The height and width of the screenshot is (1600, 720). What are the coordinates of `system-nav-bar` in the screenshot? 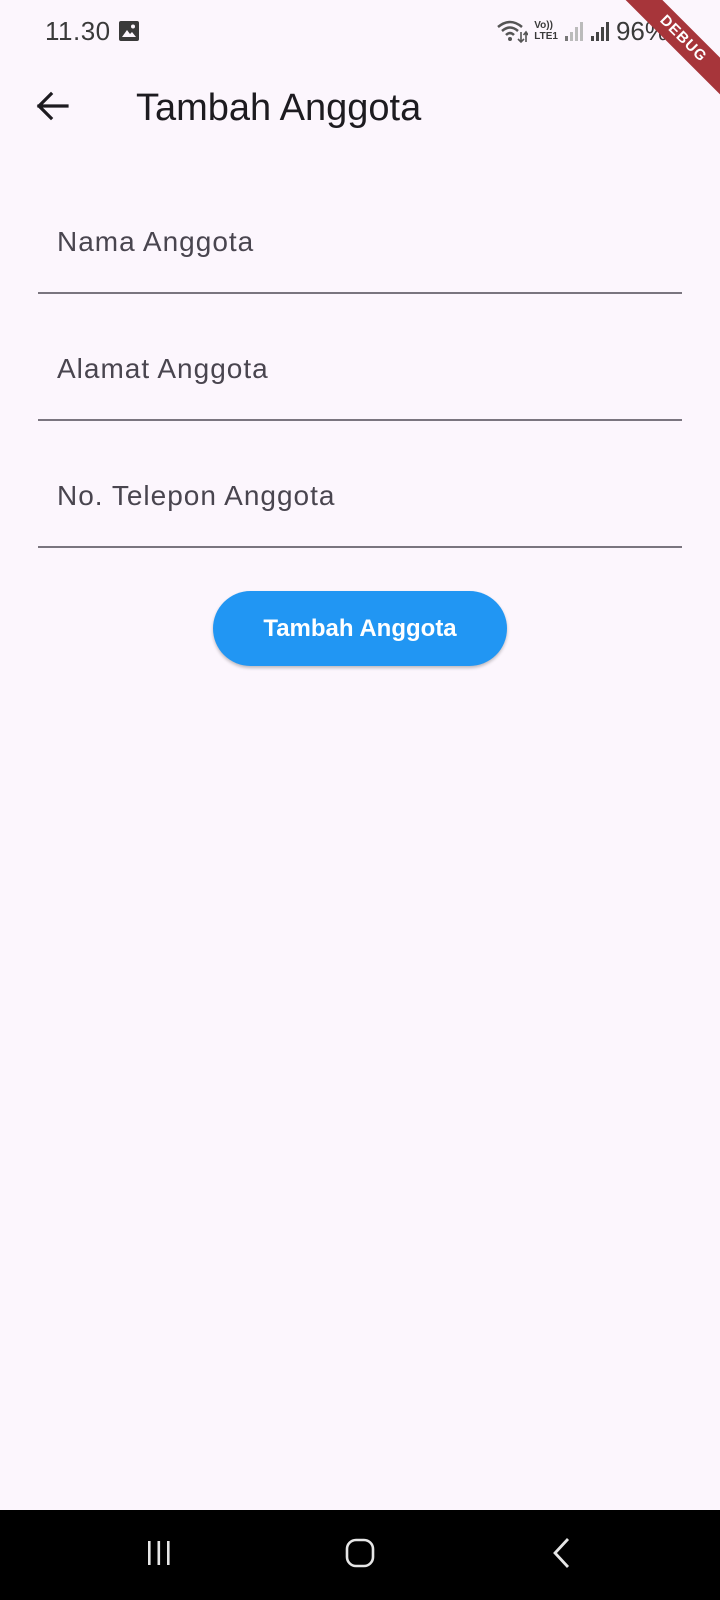 It's located at (360, 1555).